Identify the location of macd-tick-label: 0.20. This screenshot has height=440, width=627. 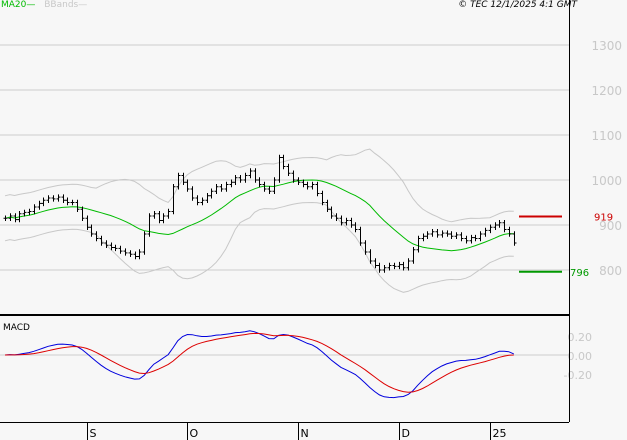
(580, 337).